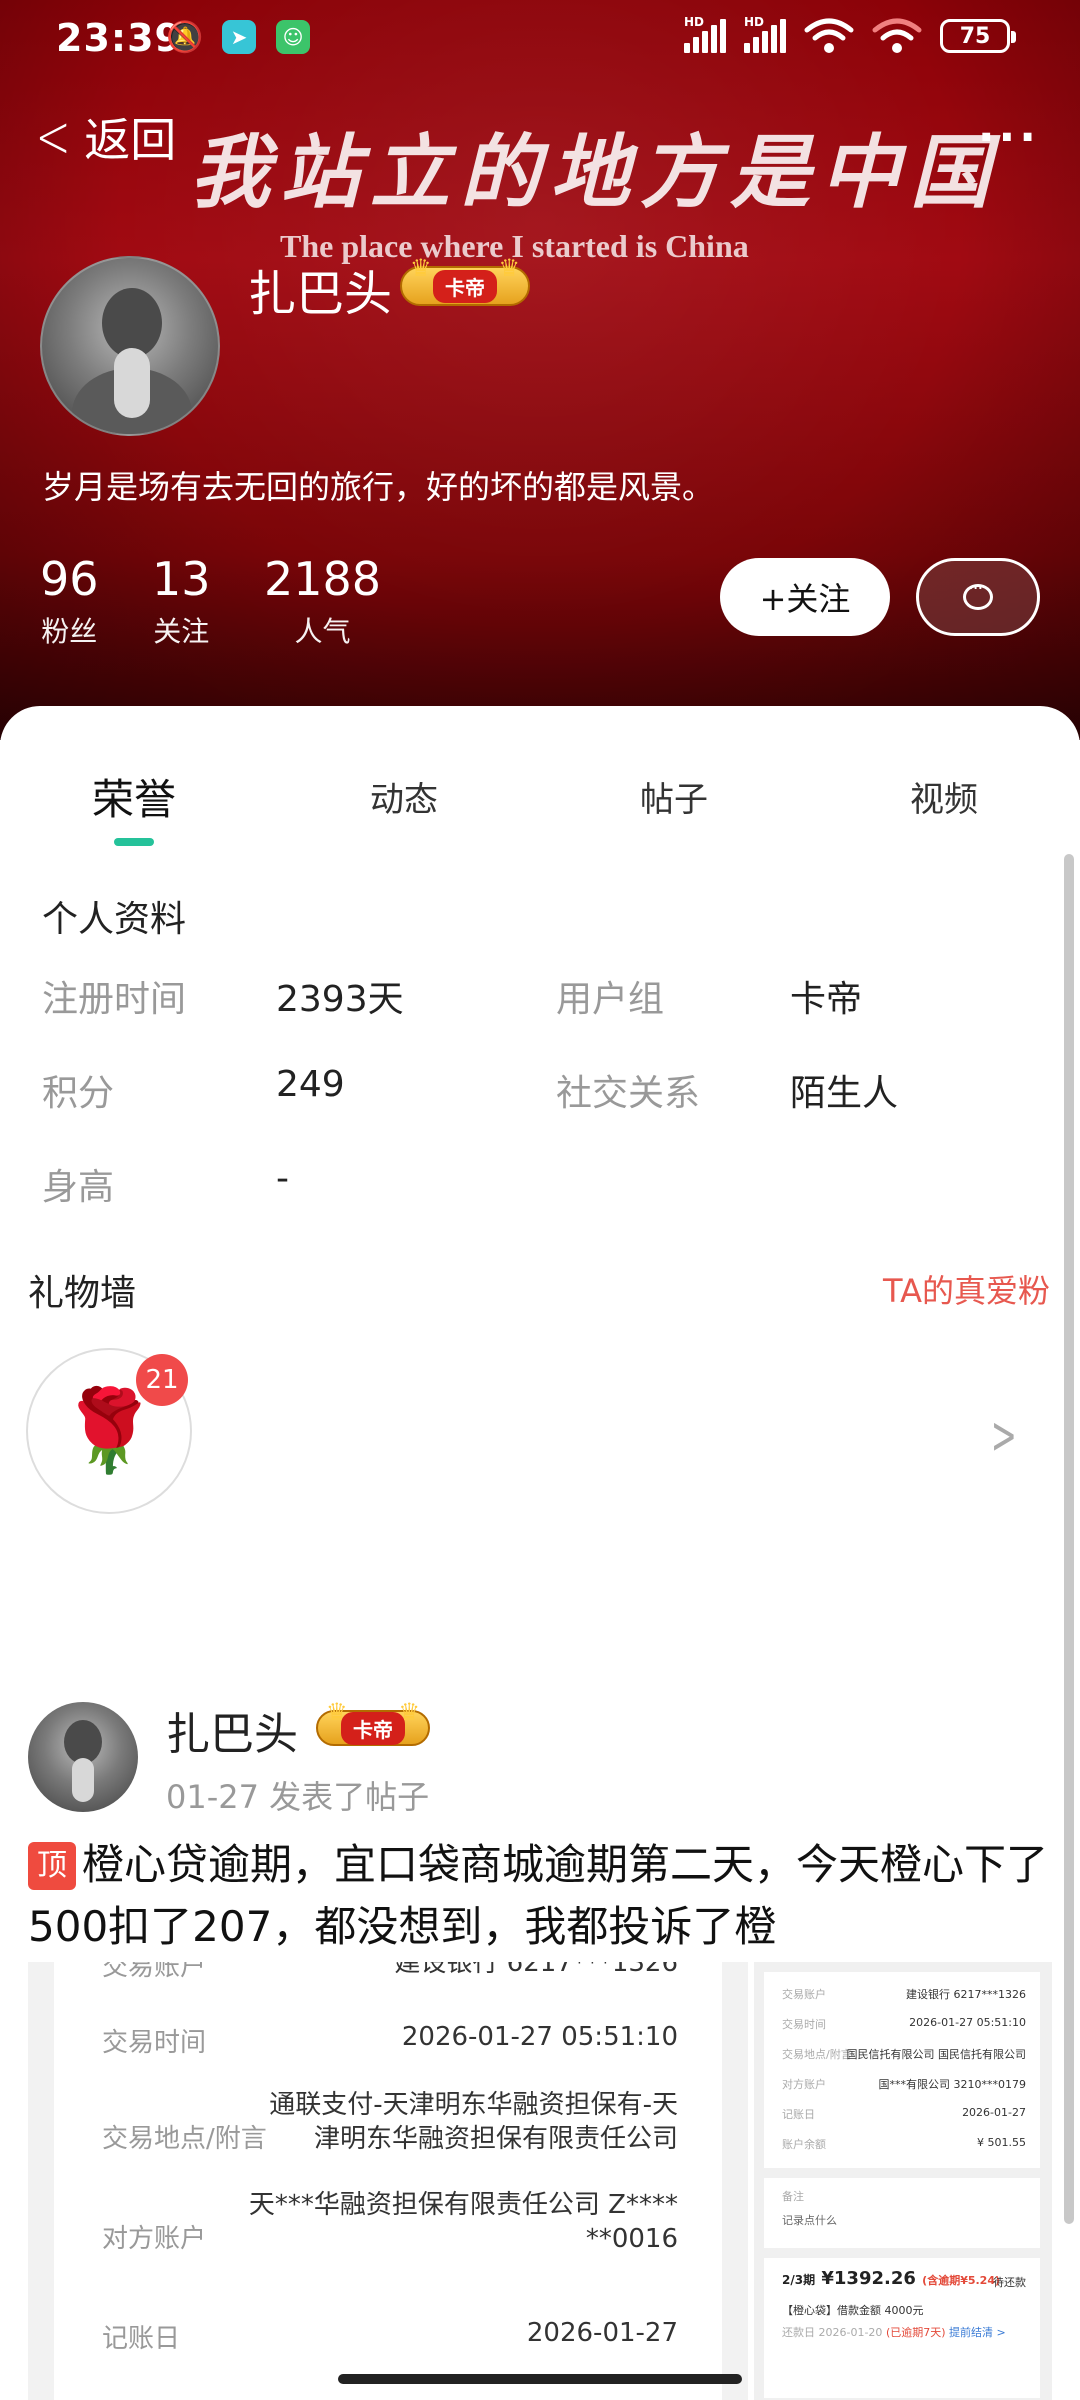 Image resolution: width=1080 pixels, height=2400 pixels. I want to click on receipt-value: 天***华融资担保有限责任公司 Z**** **0016, so click(463, 2222).